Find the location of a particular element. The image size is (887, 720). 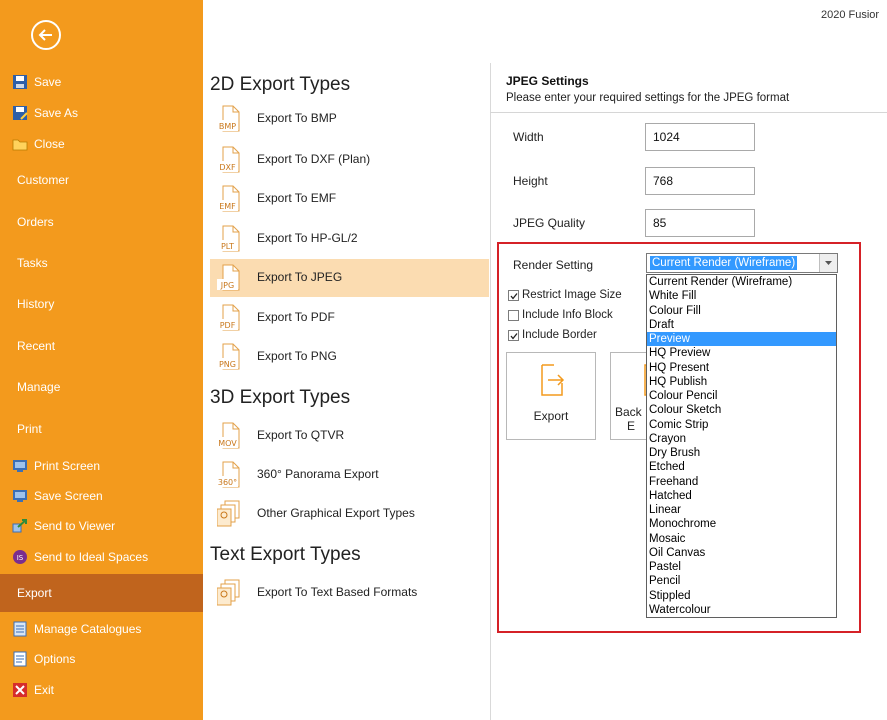

send-to-viewer-icon is located at coordinates (20, 526).